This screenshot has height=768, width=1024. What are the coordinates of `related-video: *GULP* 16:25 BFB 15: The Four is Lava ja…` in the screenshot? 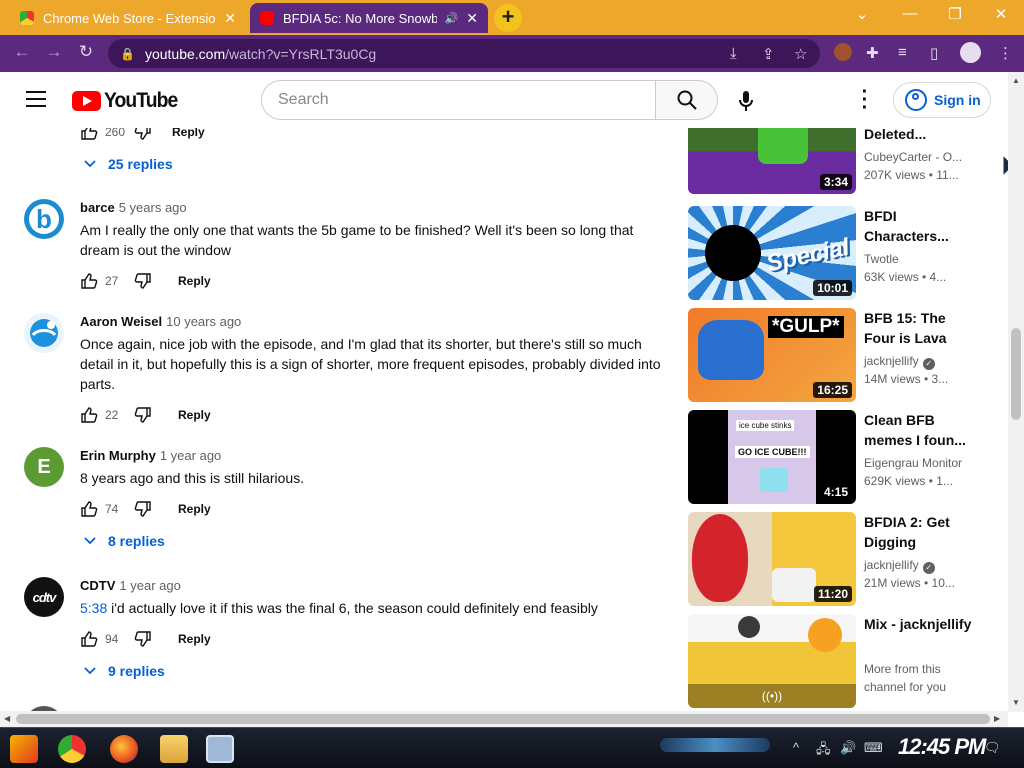 It's located at (843, 355).